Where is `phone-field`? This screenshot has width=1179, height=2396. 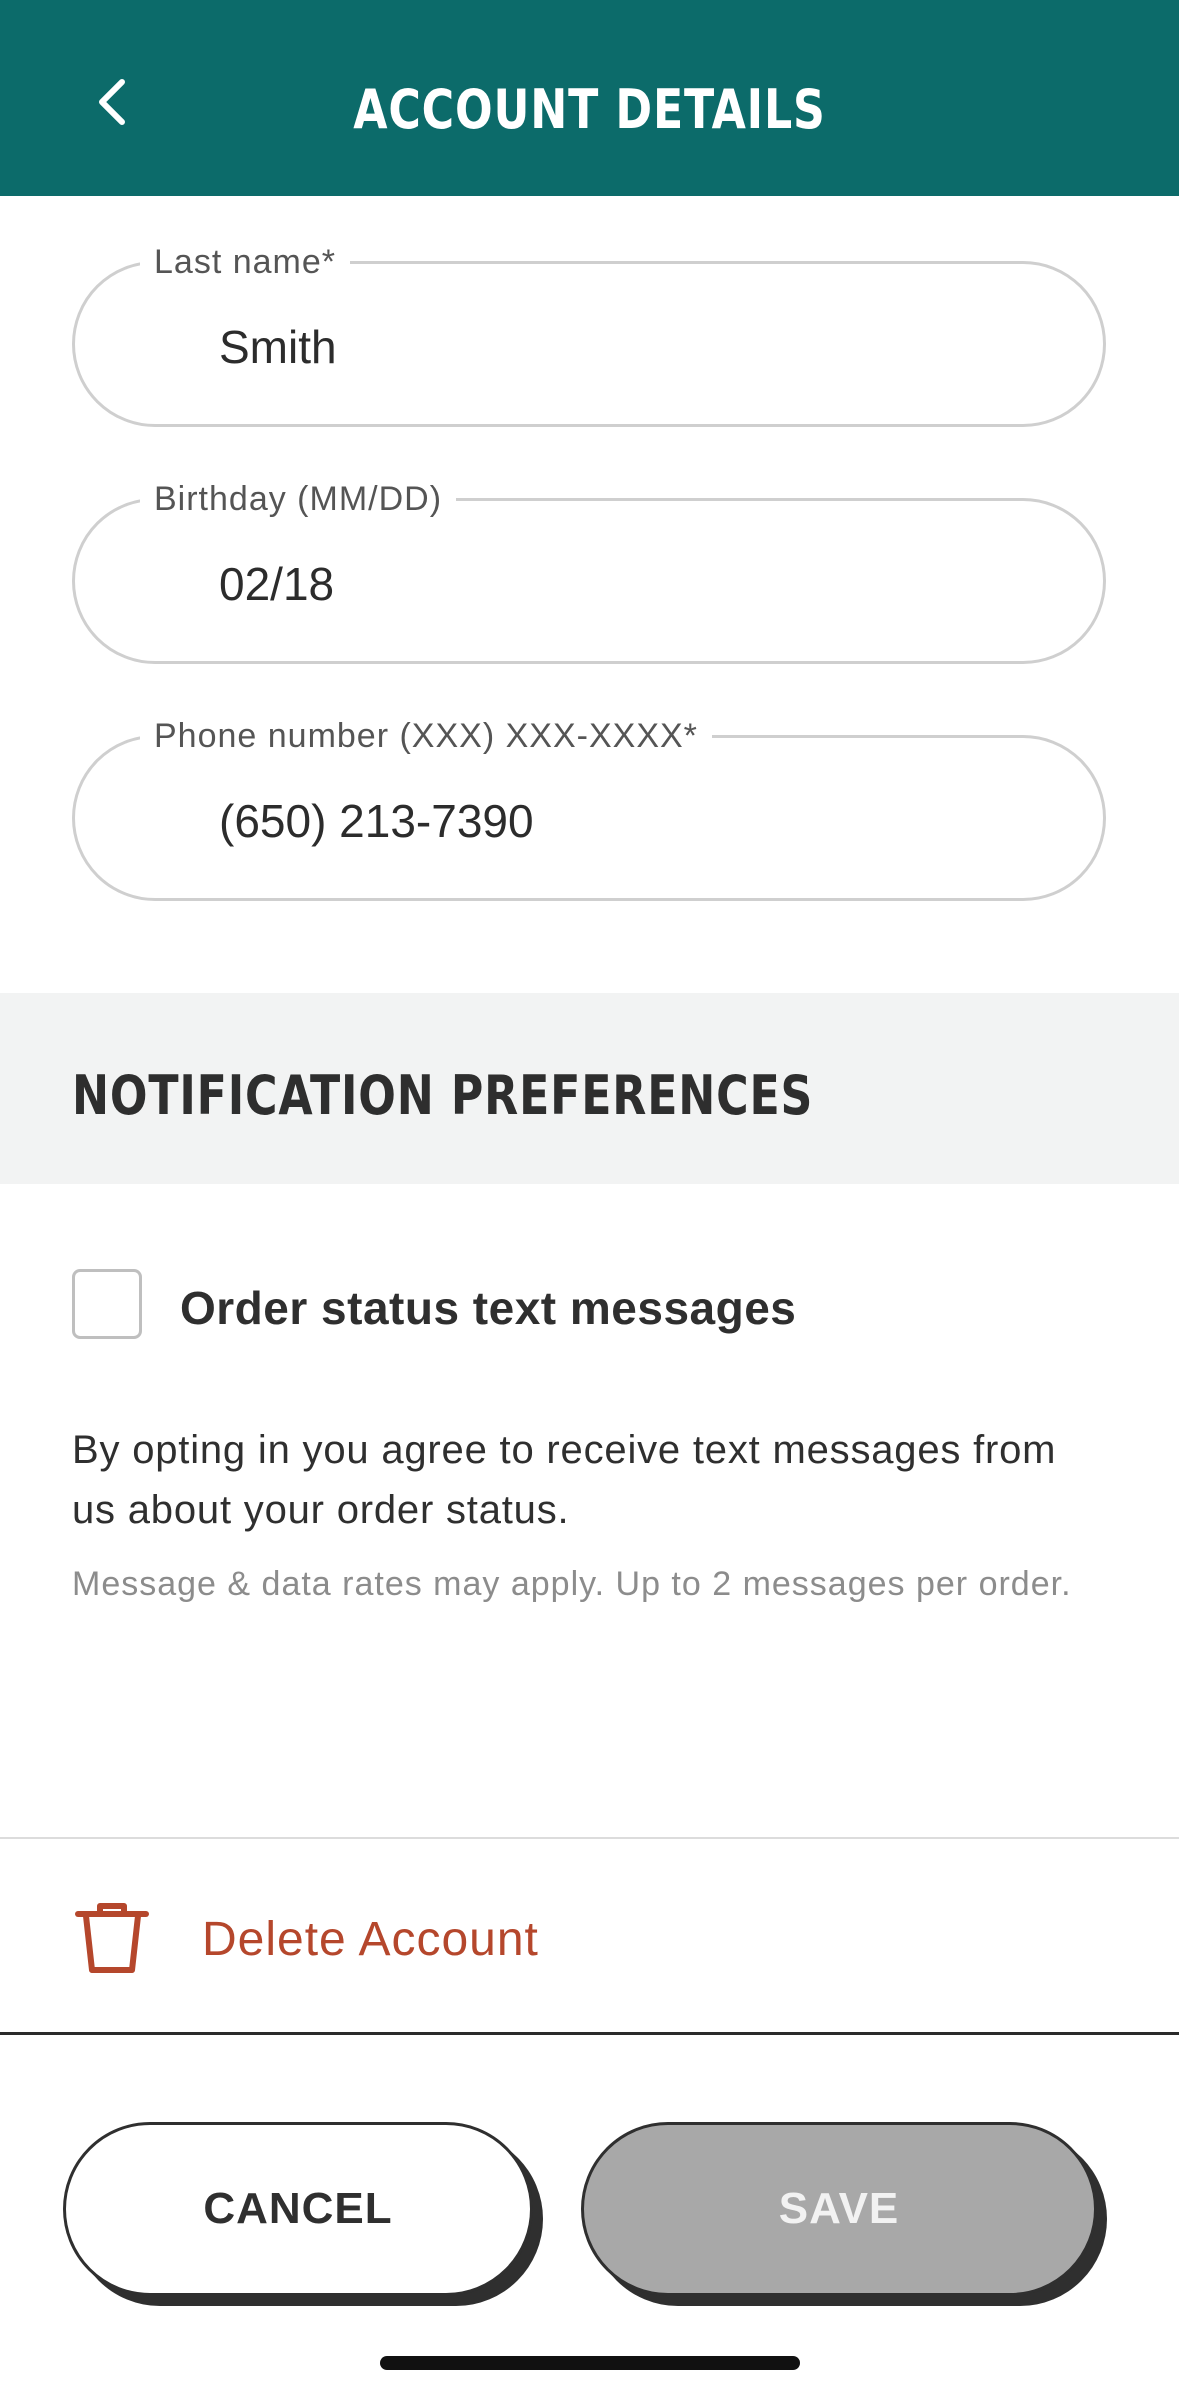
phone-field is located at coordinates (595, 818).